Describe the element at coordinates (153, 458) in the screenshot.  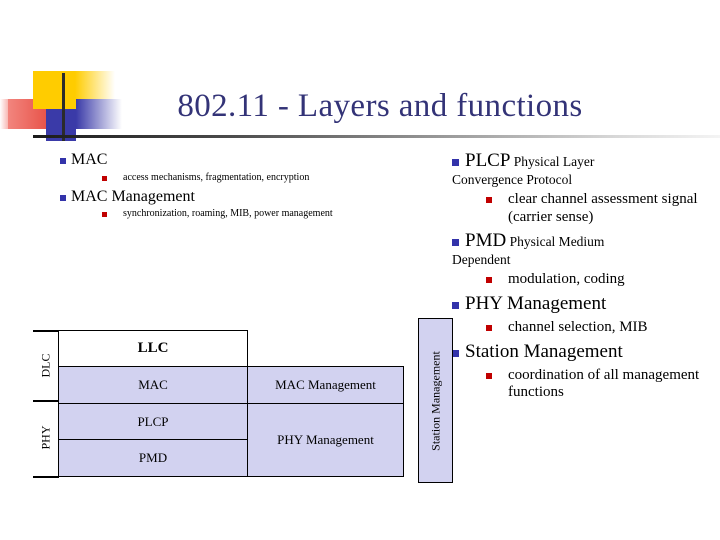
I see `cell-pmd: PMD` at that location.